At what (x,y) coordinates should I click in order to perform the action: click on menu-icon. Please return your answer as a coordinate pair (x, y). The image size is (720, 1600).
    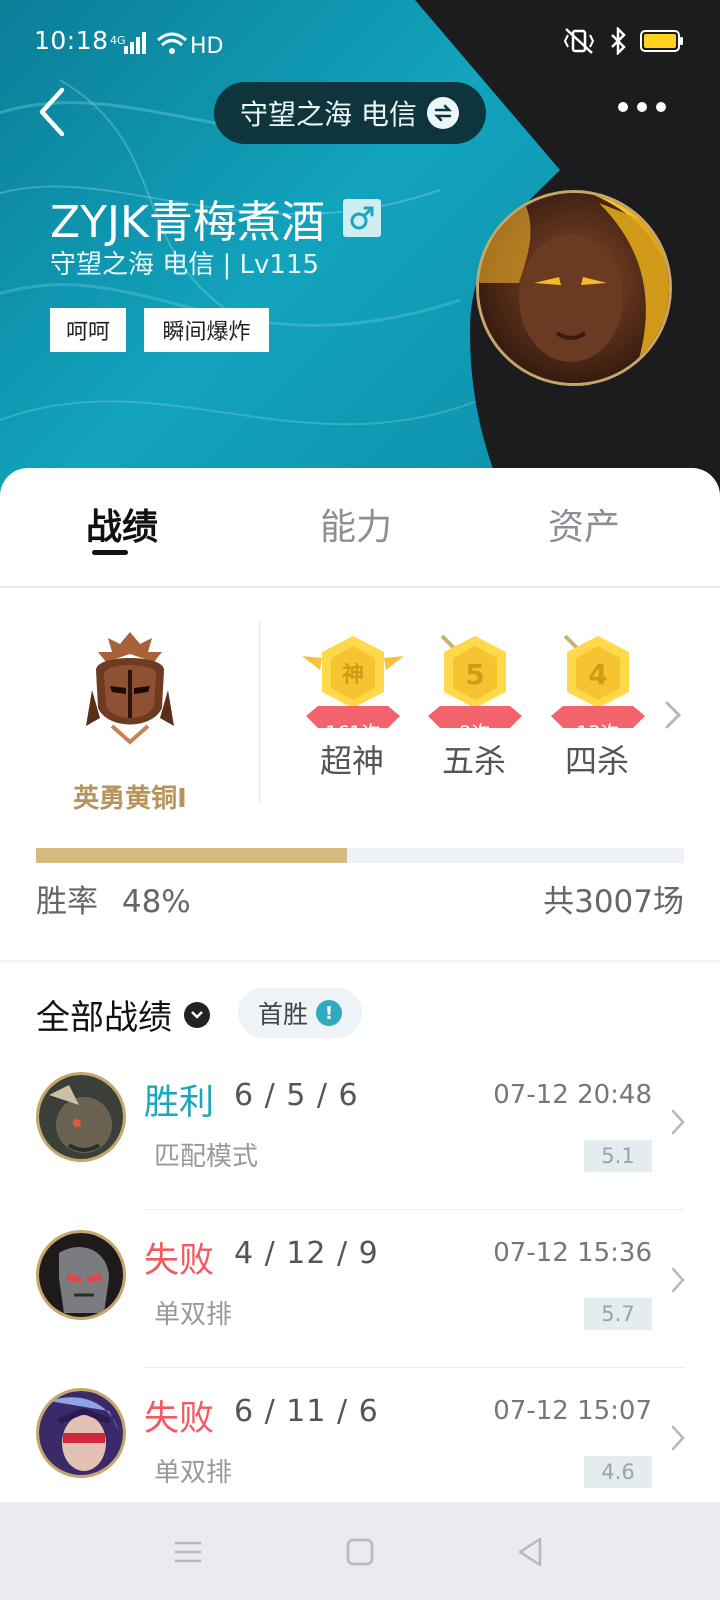
    Looking at the image, I should click on (188, 1552).